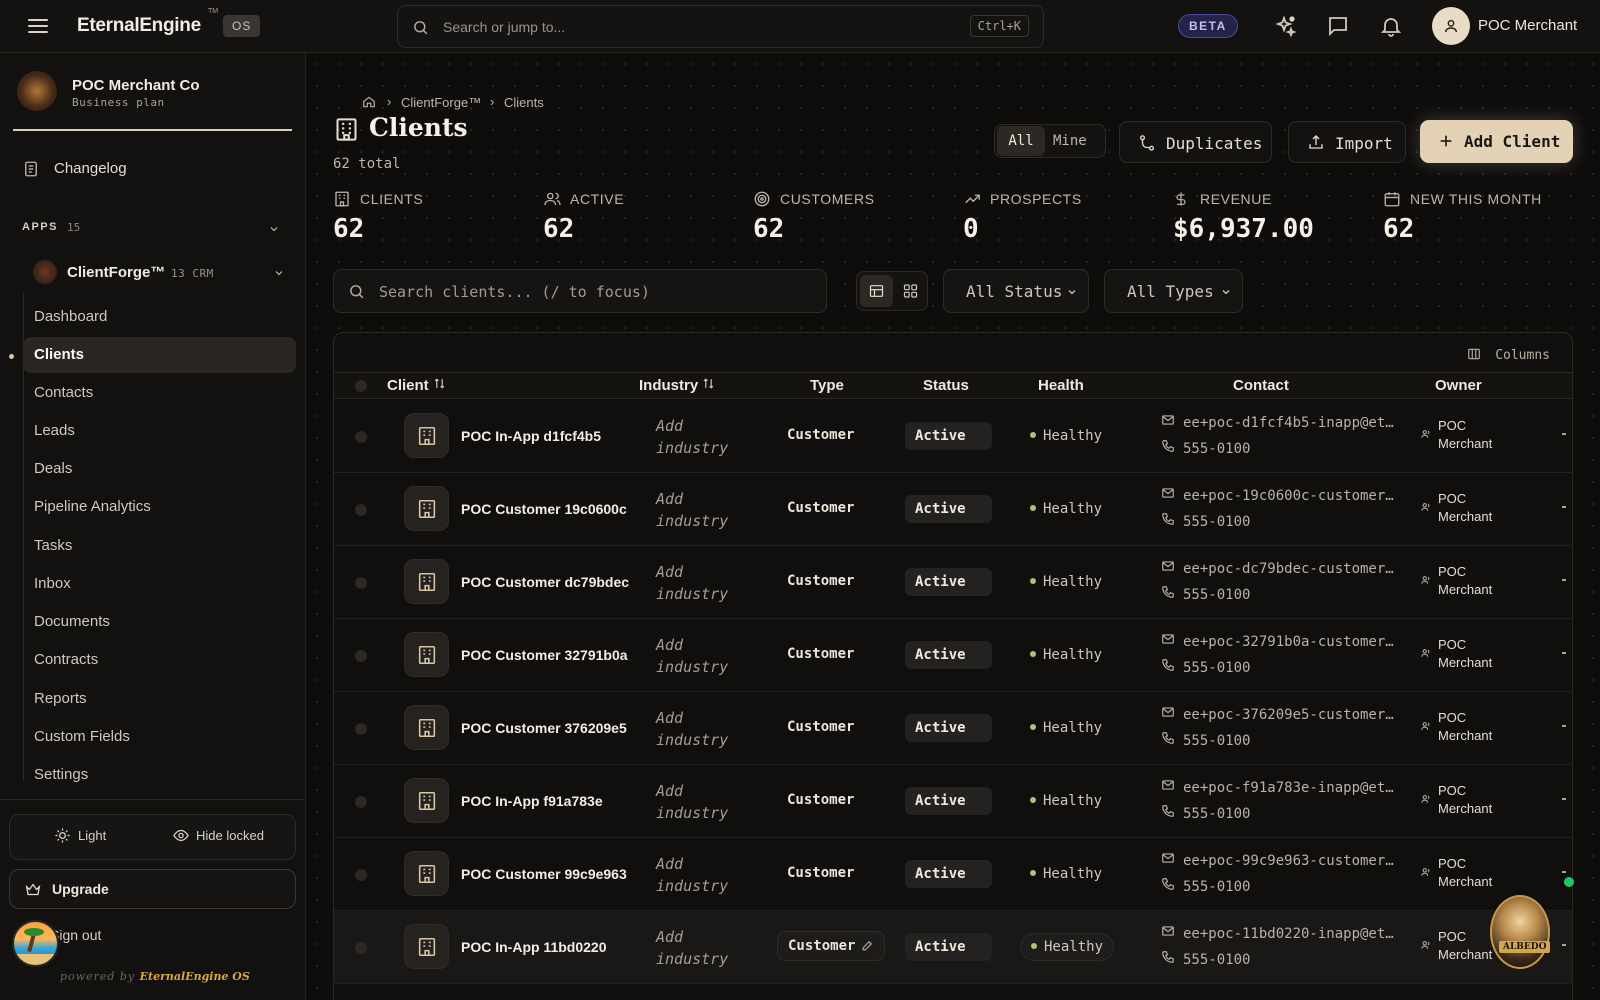 The image size is (1600, 1000). What do you see at coordinates (152, 889) in the screenshot?
I see `upgrade-button: Upgrade` at bounding box center [152, 889].